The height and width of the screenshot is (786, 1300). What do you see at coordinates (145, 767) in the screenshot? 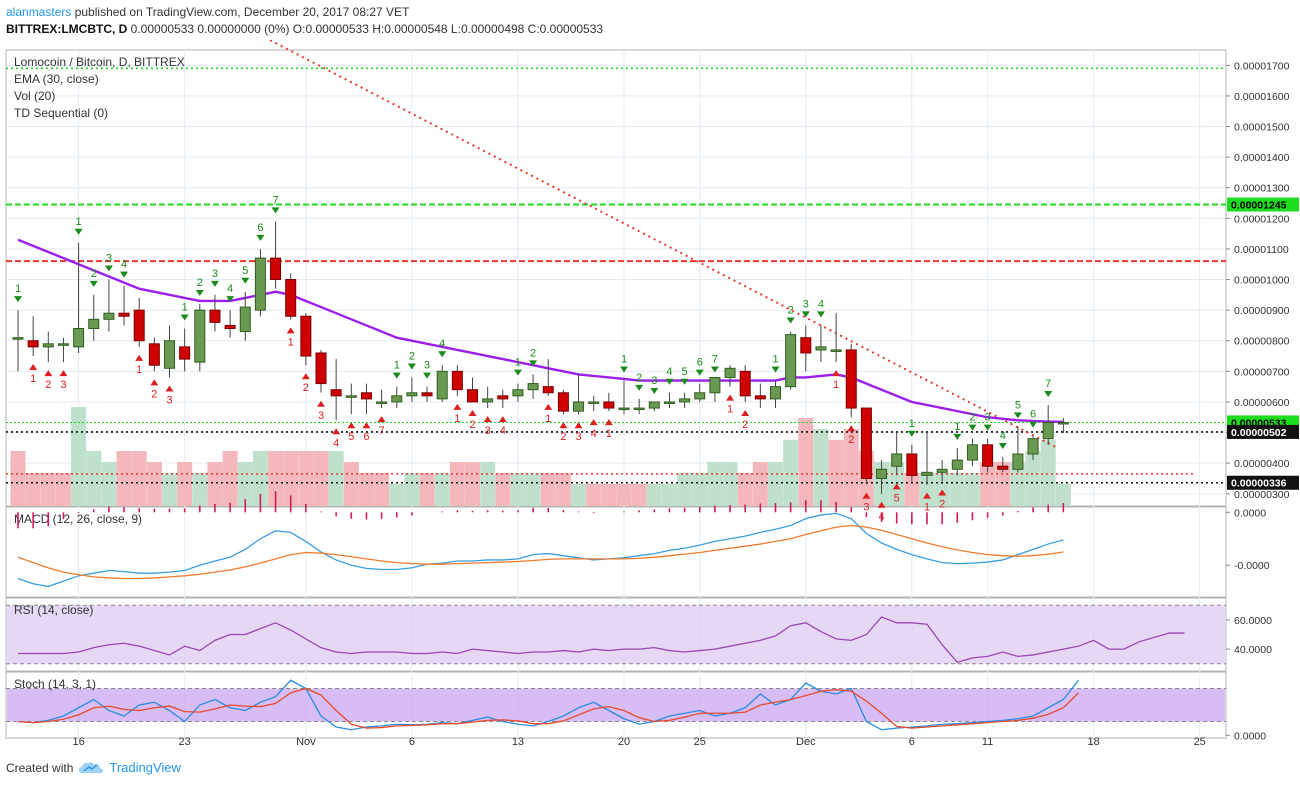
I see `tradingview-brand: TradingView` at bounding box center [145, 767].